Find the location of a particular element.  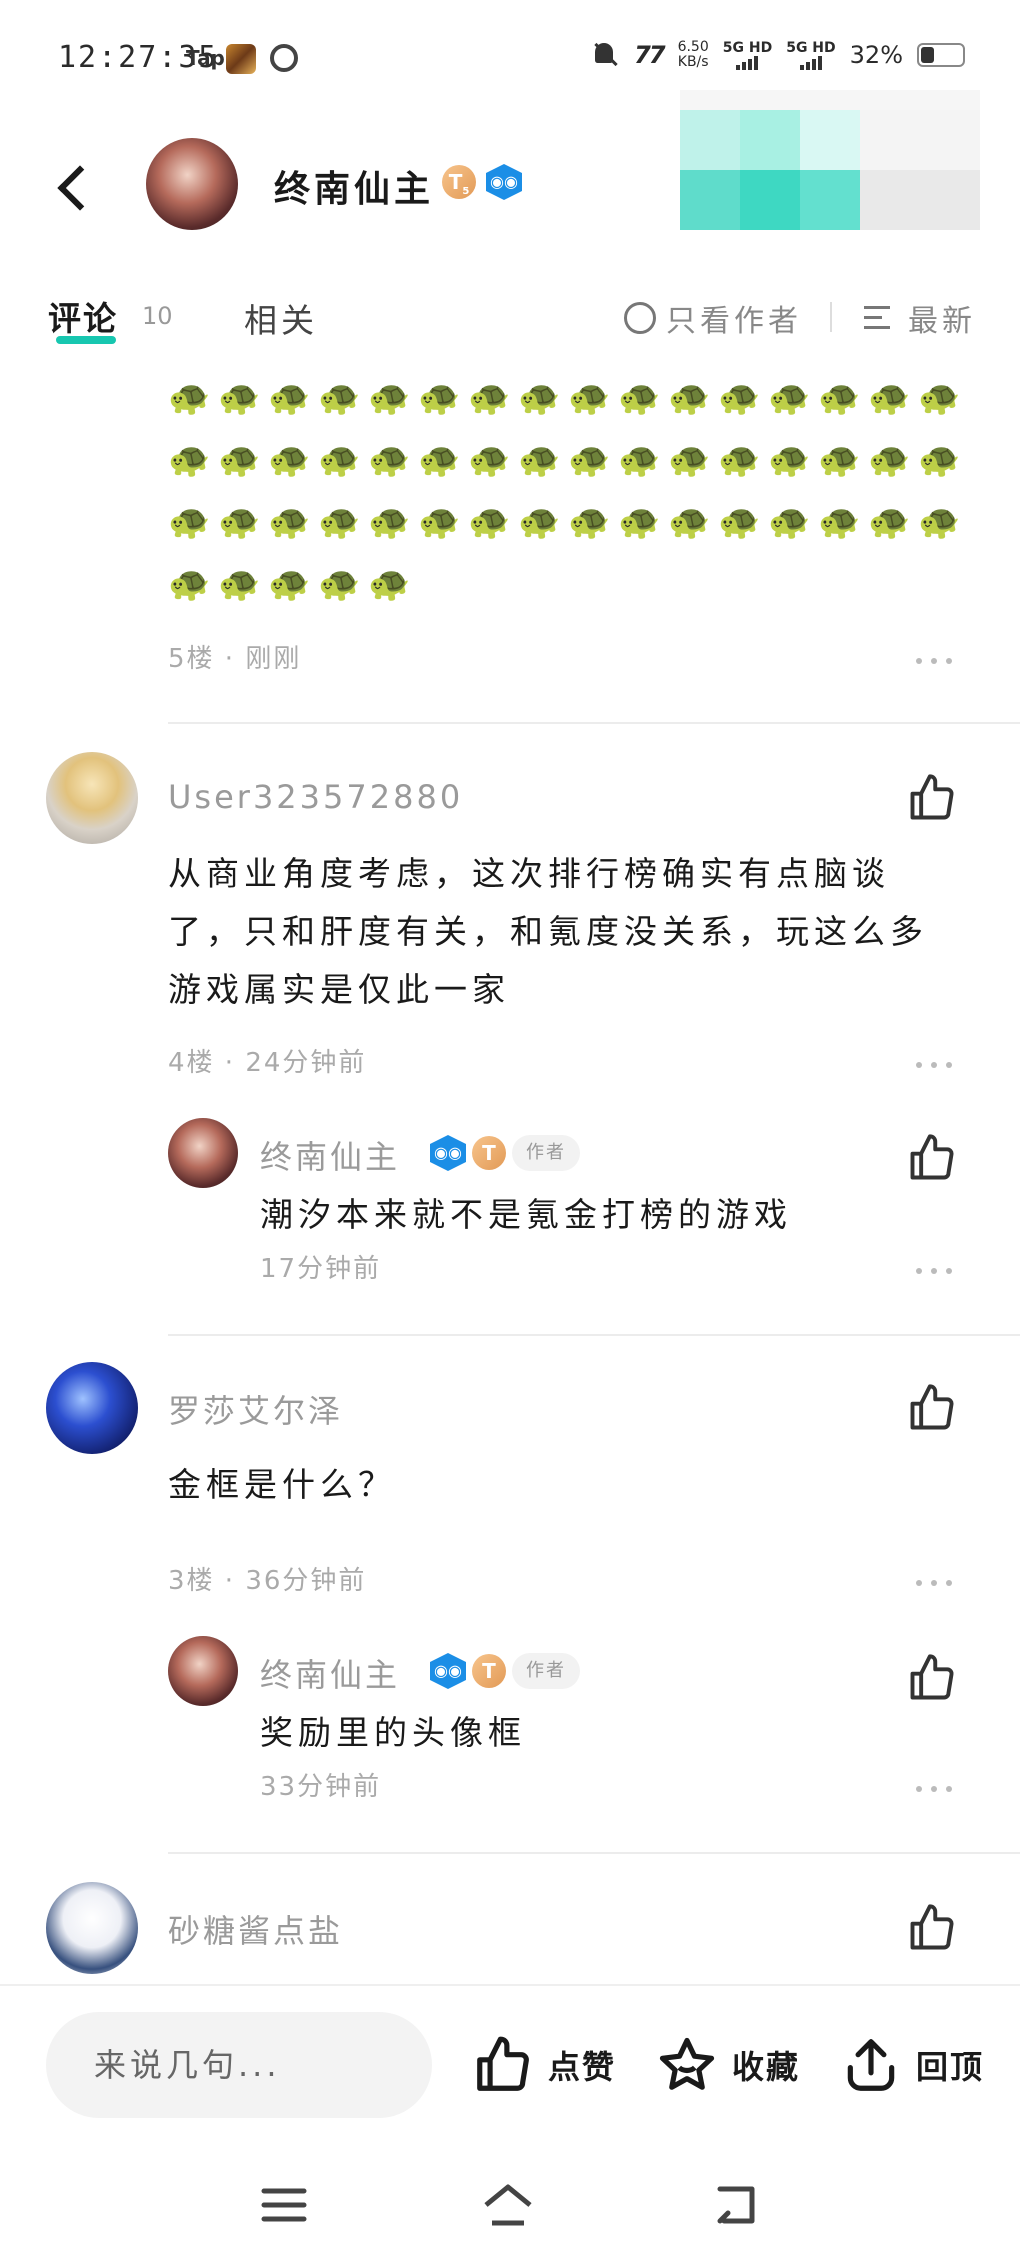

reply-badges: ◉◉ T 作者 is located at coordinates (505, 1671).